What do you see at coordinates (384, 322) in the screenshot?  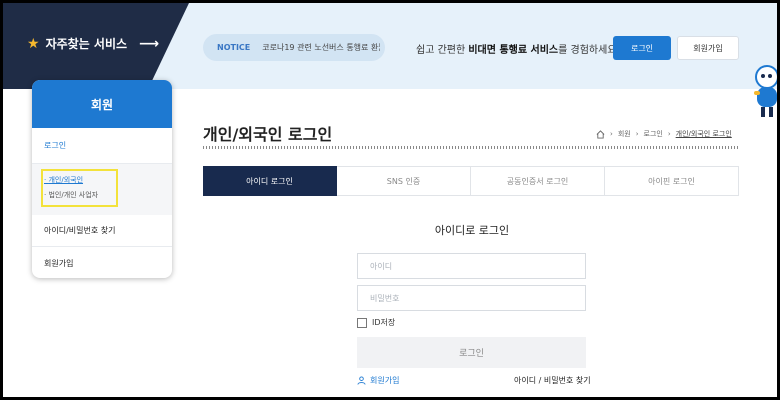 I see `save-id-label: ID저장` at bounding box center [384, 322].